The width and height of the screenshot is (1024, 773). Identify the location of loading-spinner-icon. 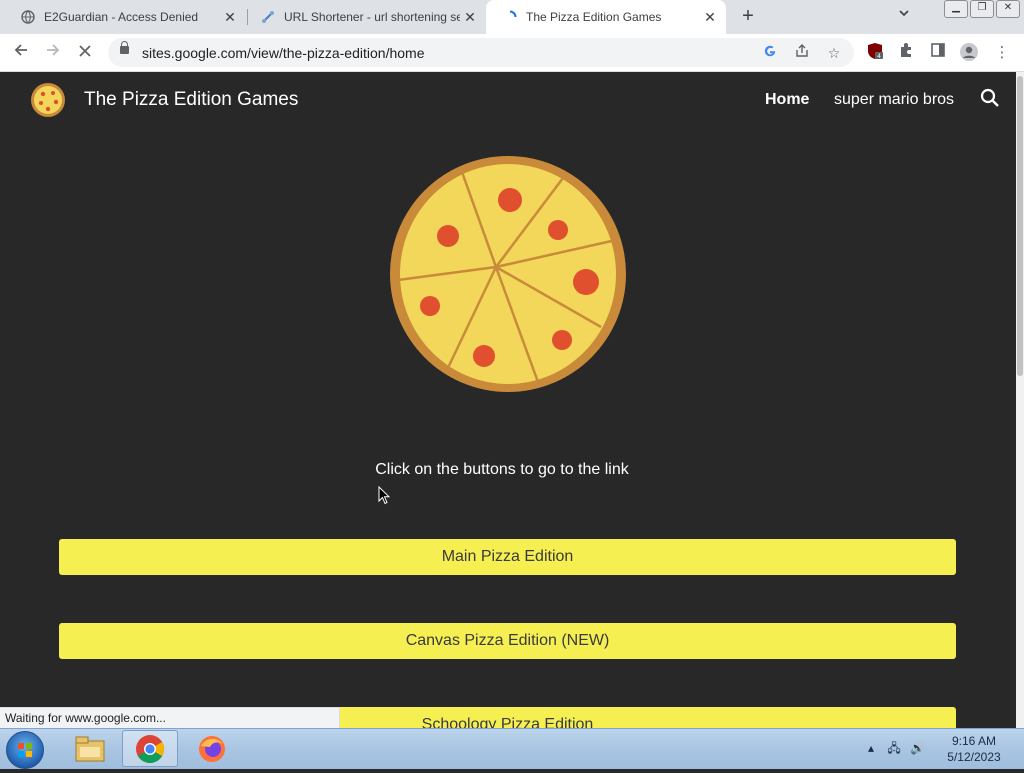
(510, 17).